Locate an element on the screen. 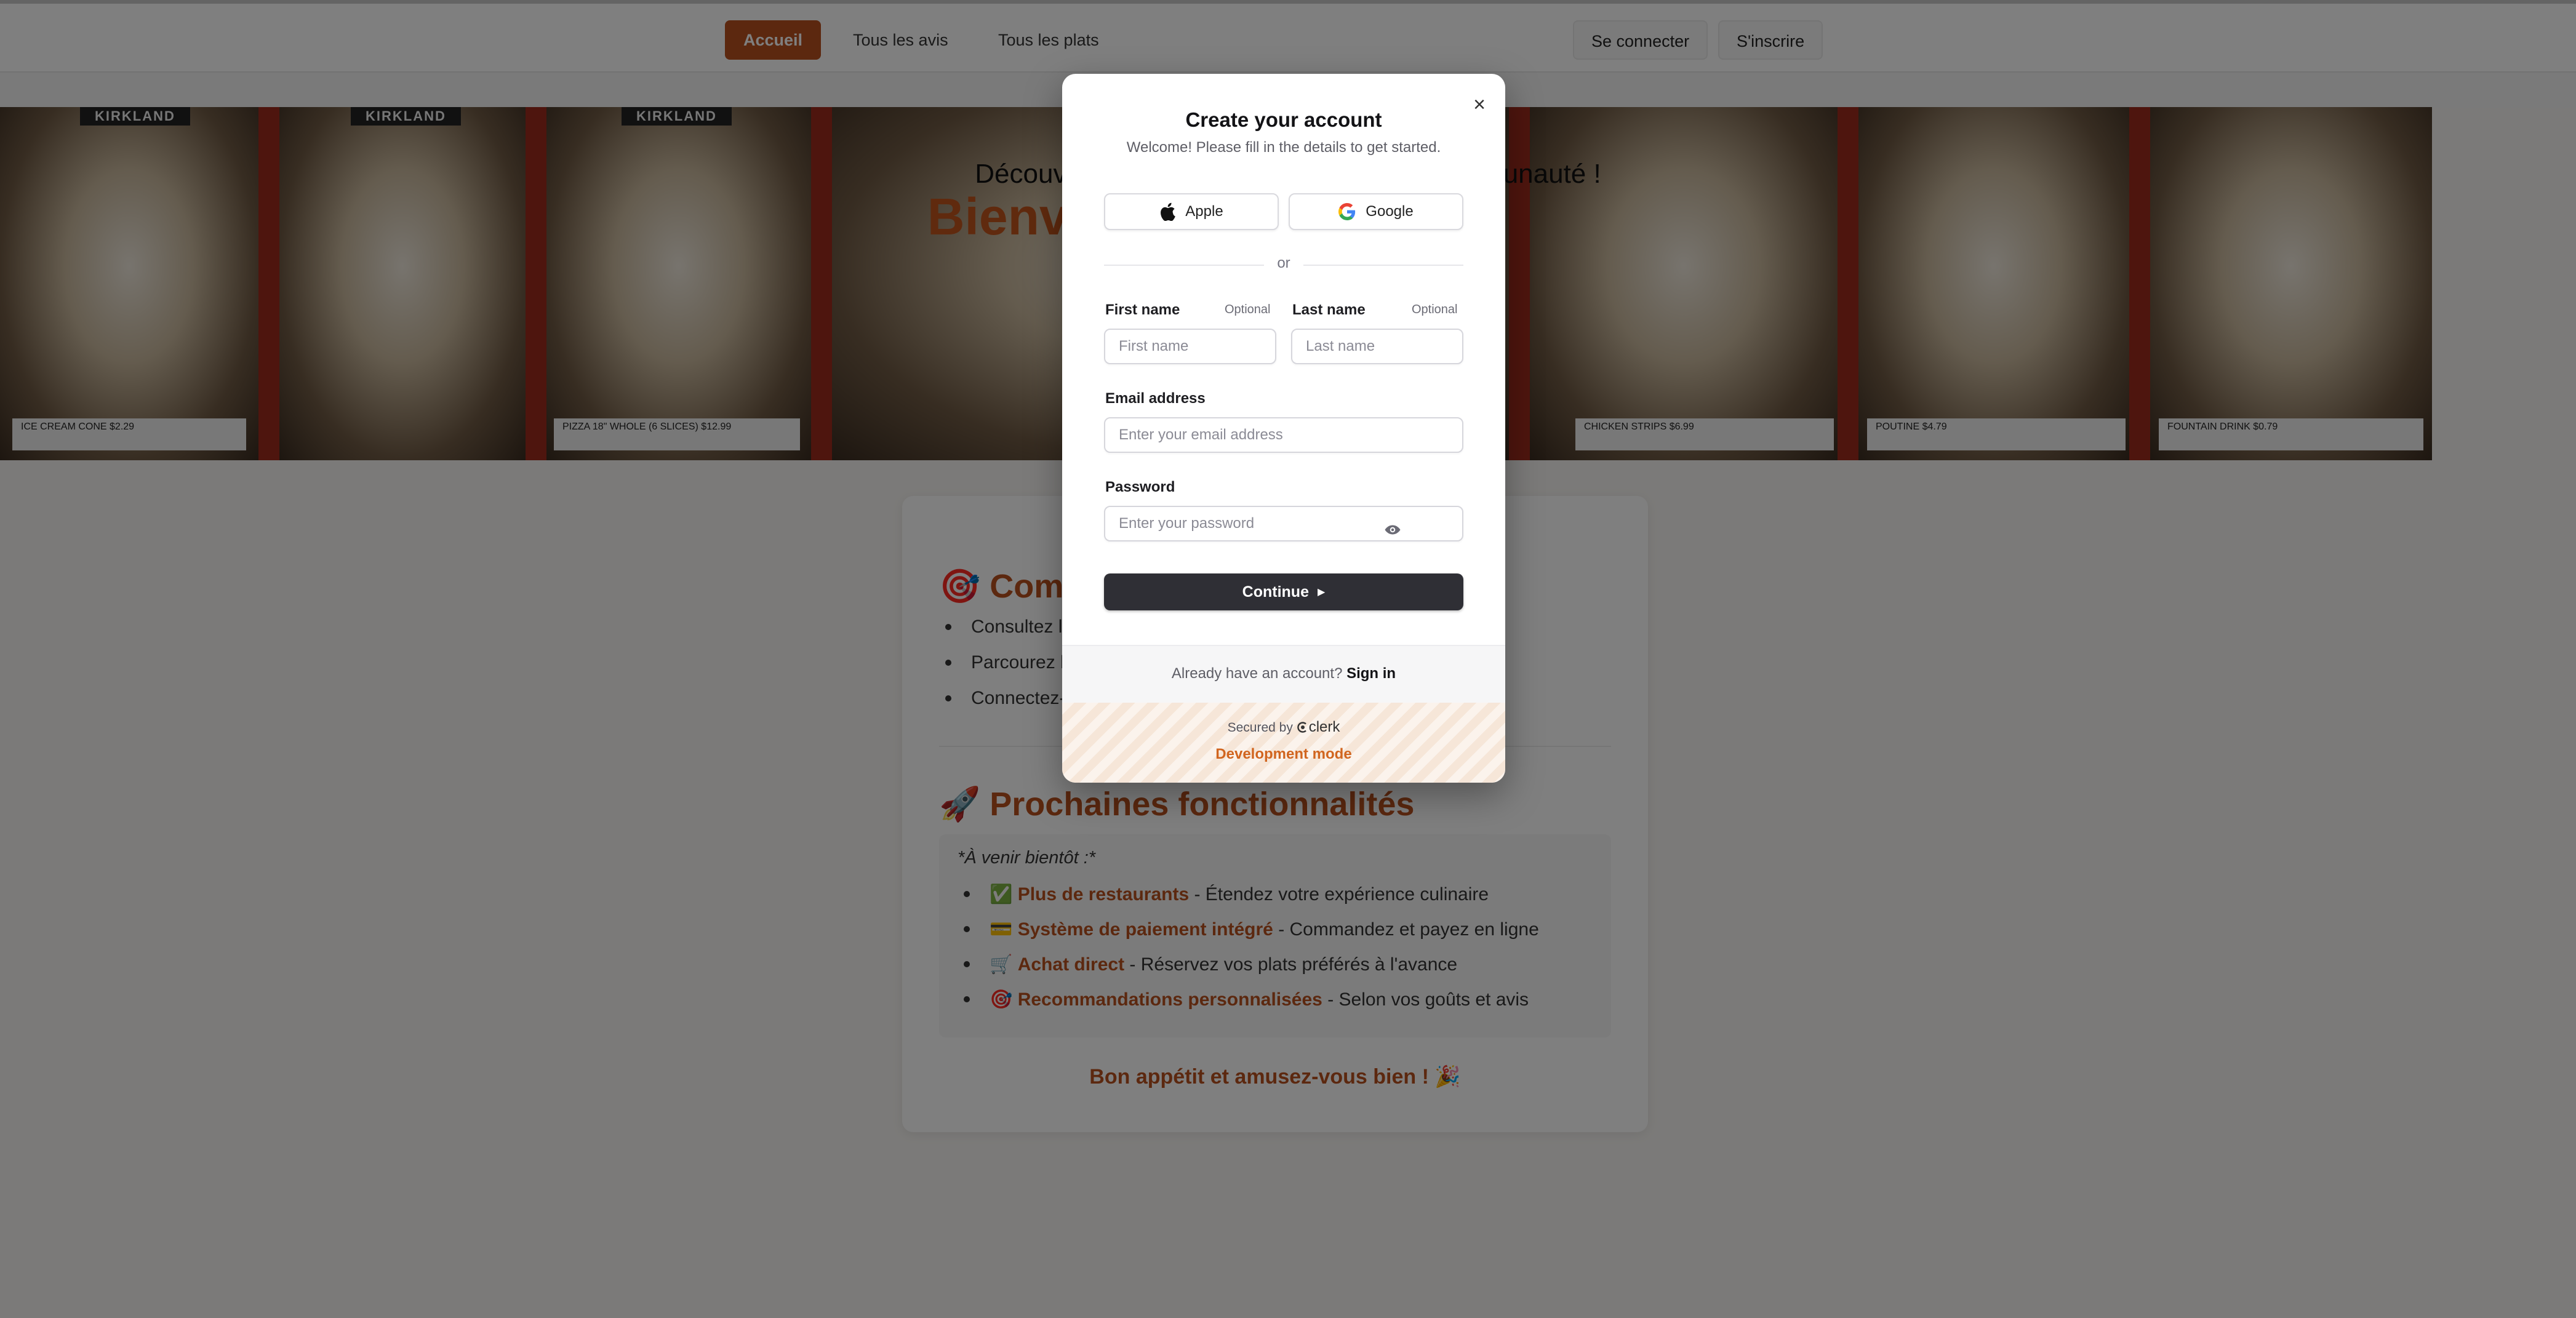  apple-sign-in-button: Apple is located at coordinates (1191, 212).